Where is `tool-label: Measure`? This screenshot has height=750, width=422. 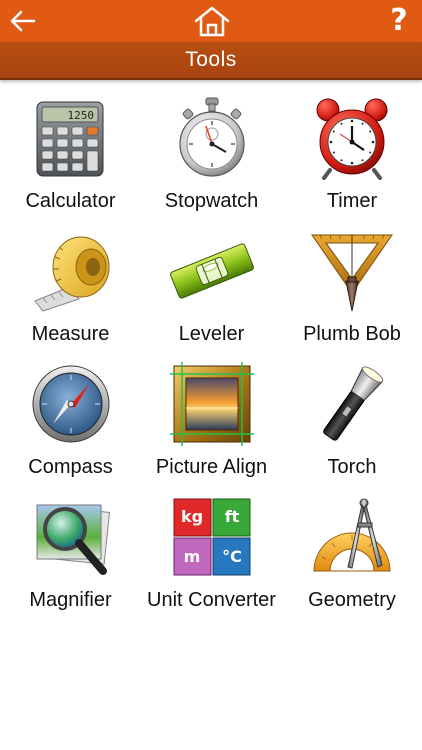 tool-label: Measure is located at coordinates (70, 334).